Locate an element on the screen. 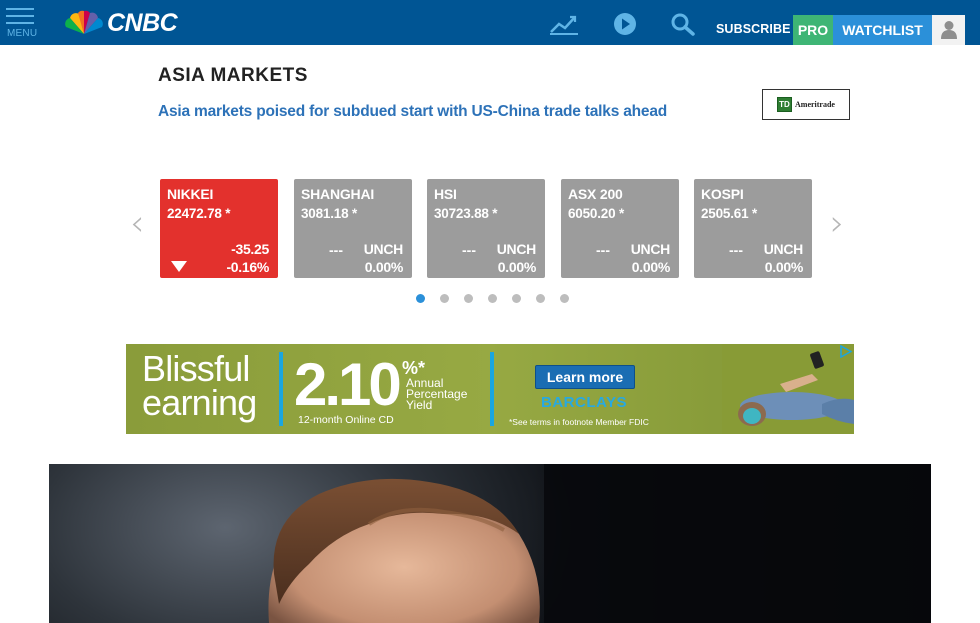 Image resolution: width=980 pixels, height=623 pixels. ad-headline: Blissful earning is located at coordinates (199, 387).